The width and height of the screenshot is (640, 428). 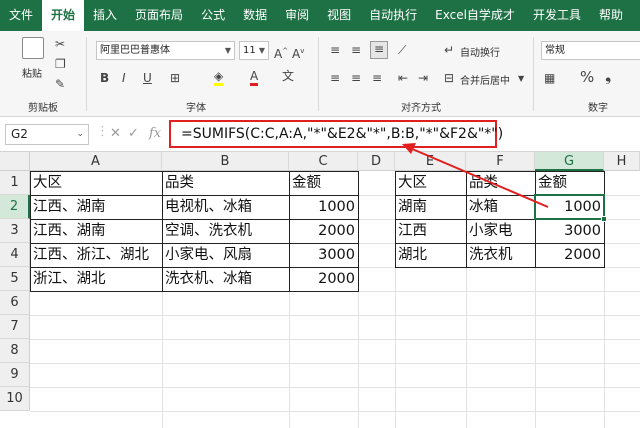 What do you see at coordinates (60, 64) in the screenshot?
I see `copy-icon: ❐` at bounding box center [60, 64].